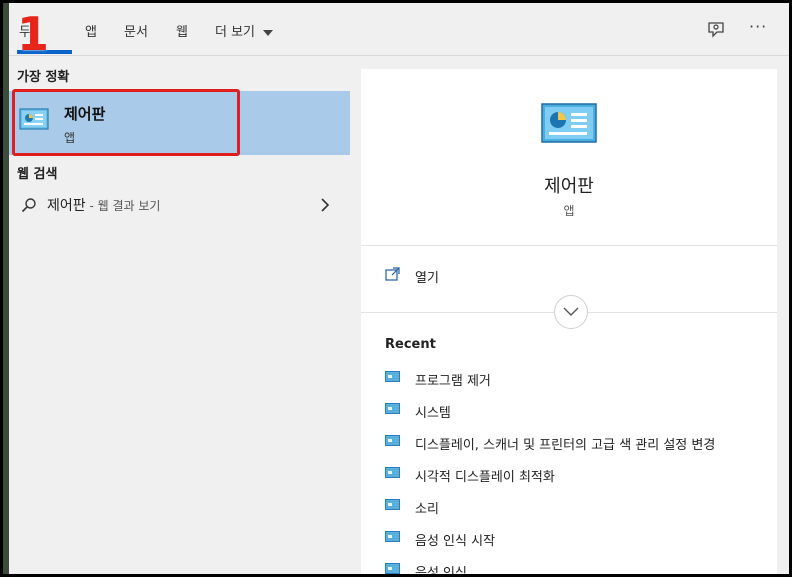 The image size is (792, 577). I want to click on search-tabs-bar: 두 앱 문서 웹 더 보기 ···, so click(399, 29).